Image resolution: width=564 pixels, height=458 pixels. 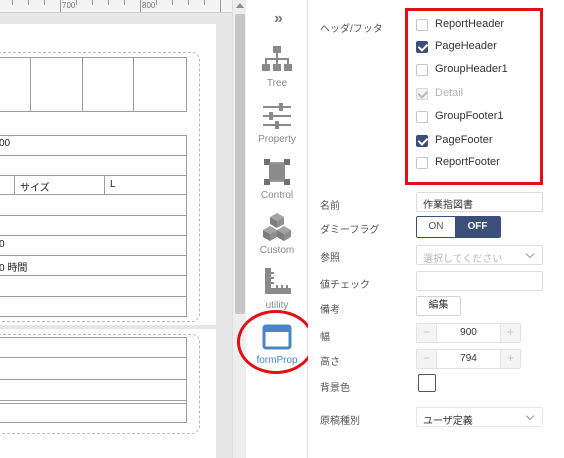 What do you see at coordinates (116, 6) in the screenshot?
I see `horizontal-ruler: 700 800` at bounding box center [116, 6].